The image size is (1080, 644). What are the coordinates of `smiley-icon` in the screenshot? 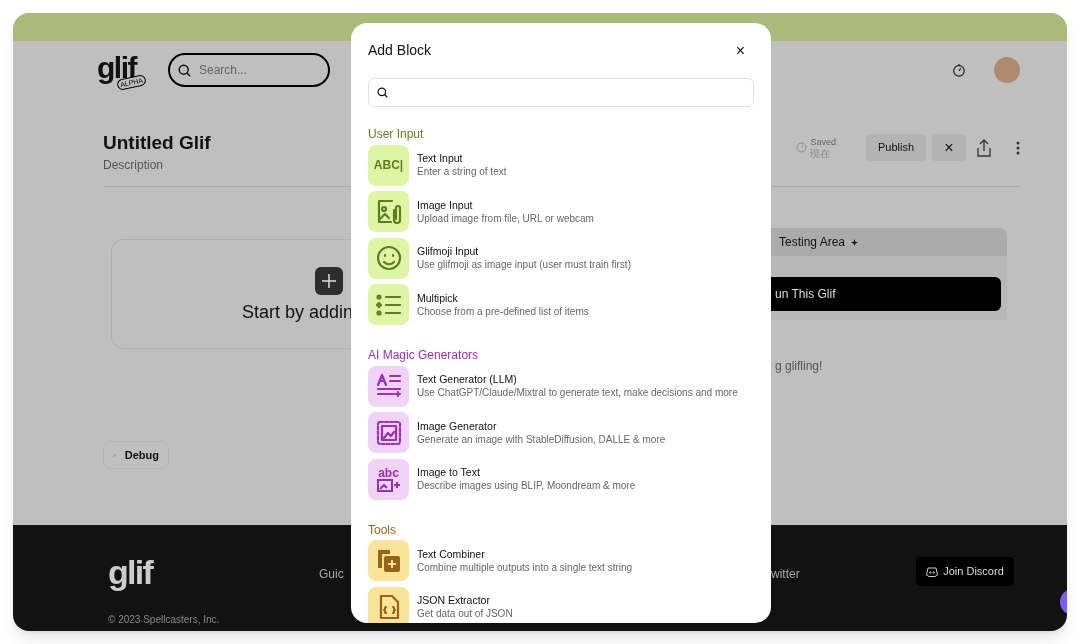 It's located at (388, 258).